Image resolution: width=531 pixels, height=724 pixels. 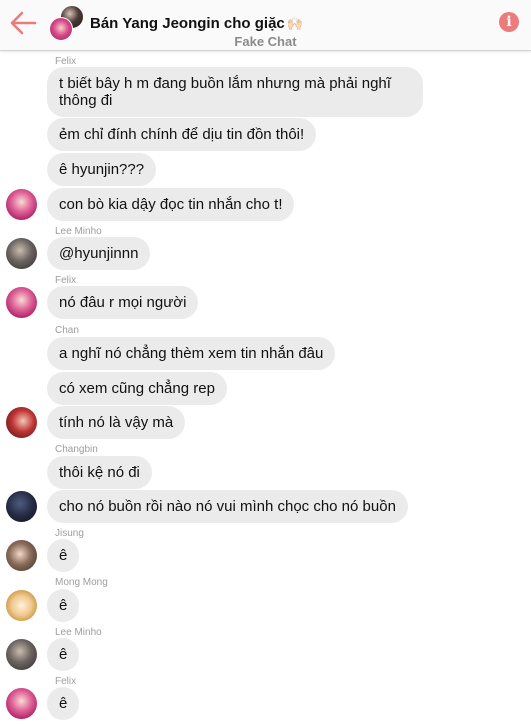 I want to click on chat-title-text: Bán Yang Jeongin cho giặc, so click(x=187, y=23).